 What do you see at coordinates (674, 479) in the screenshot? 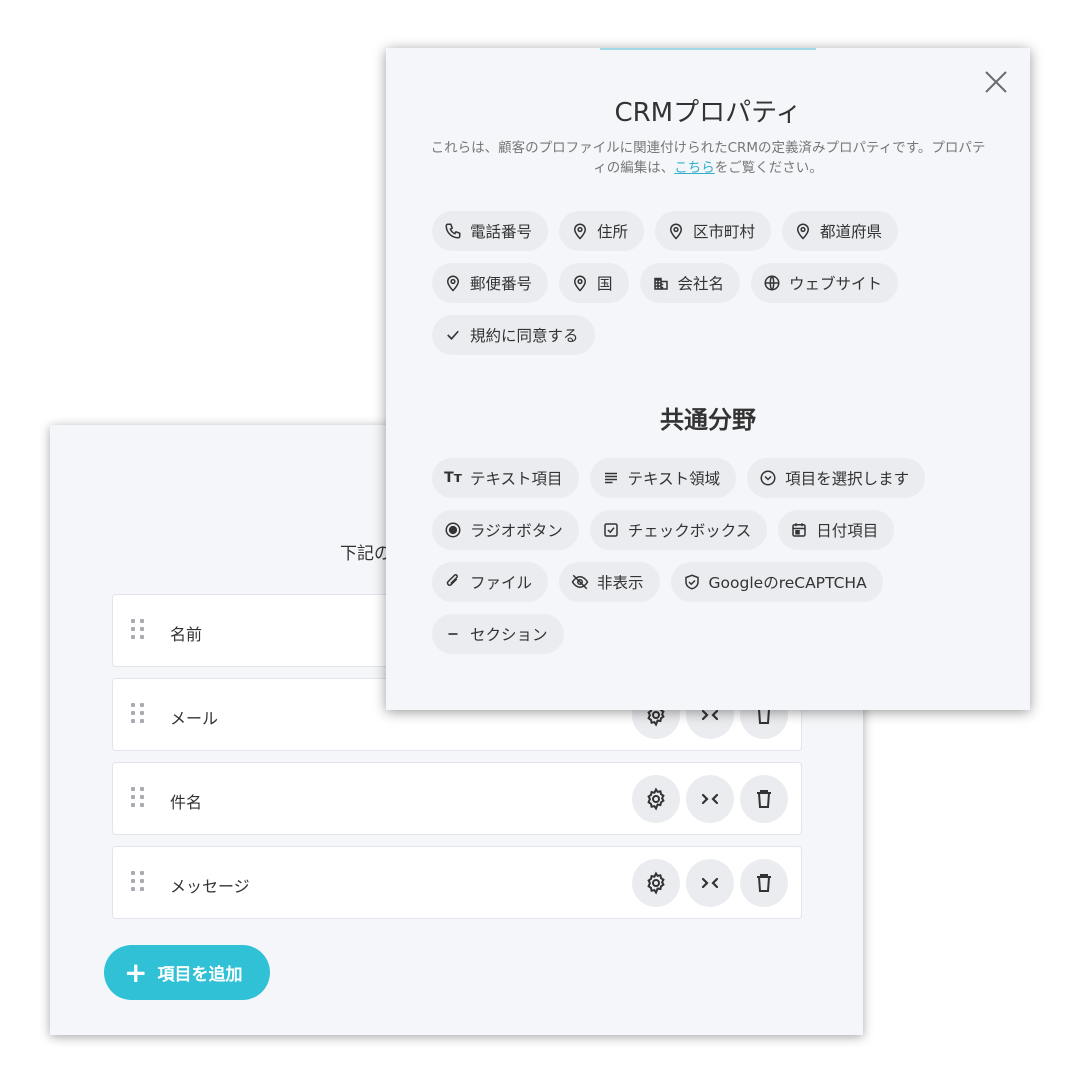
I see `chip-label: テキスト領域` at bounding box center [674, 479].